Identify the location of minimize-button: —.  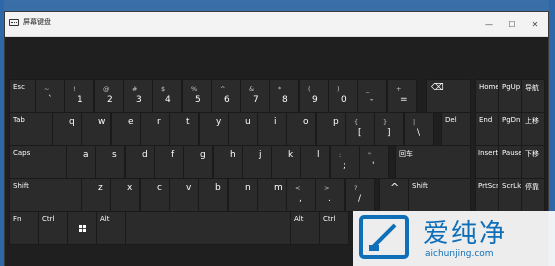
(489, 24).